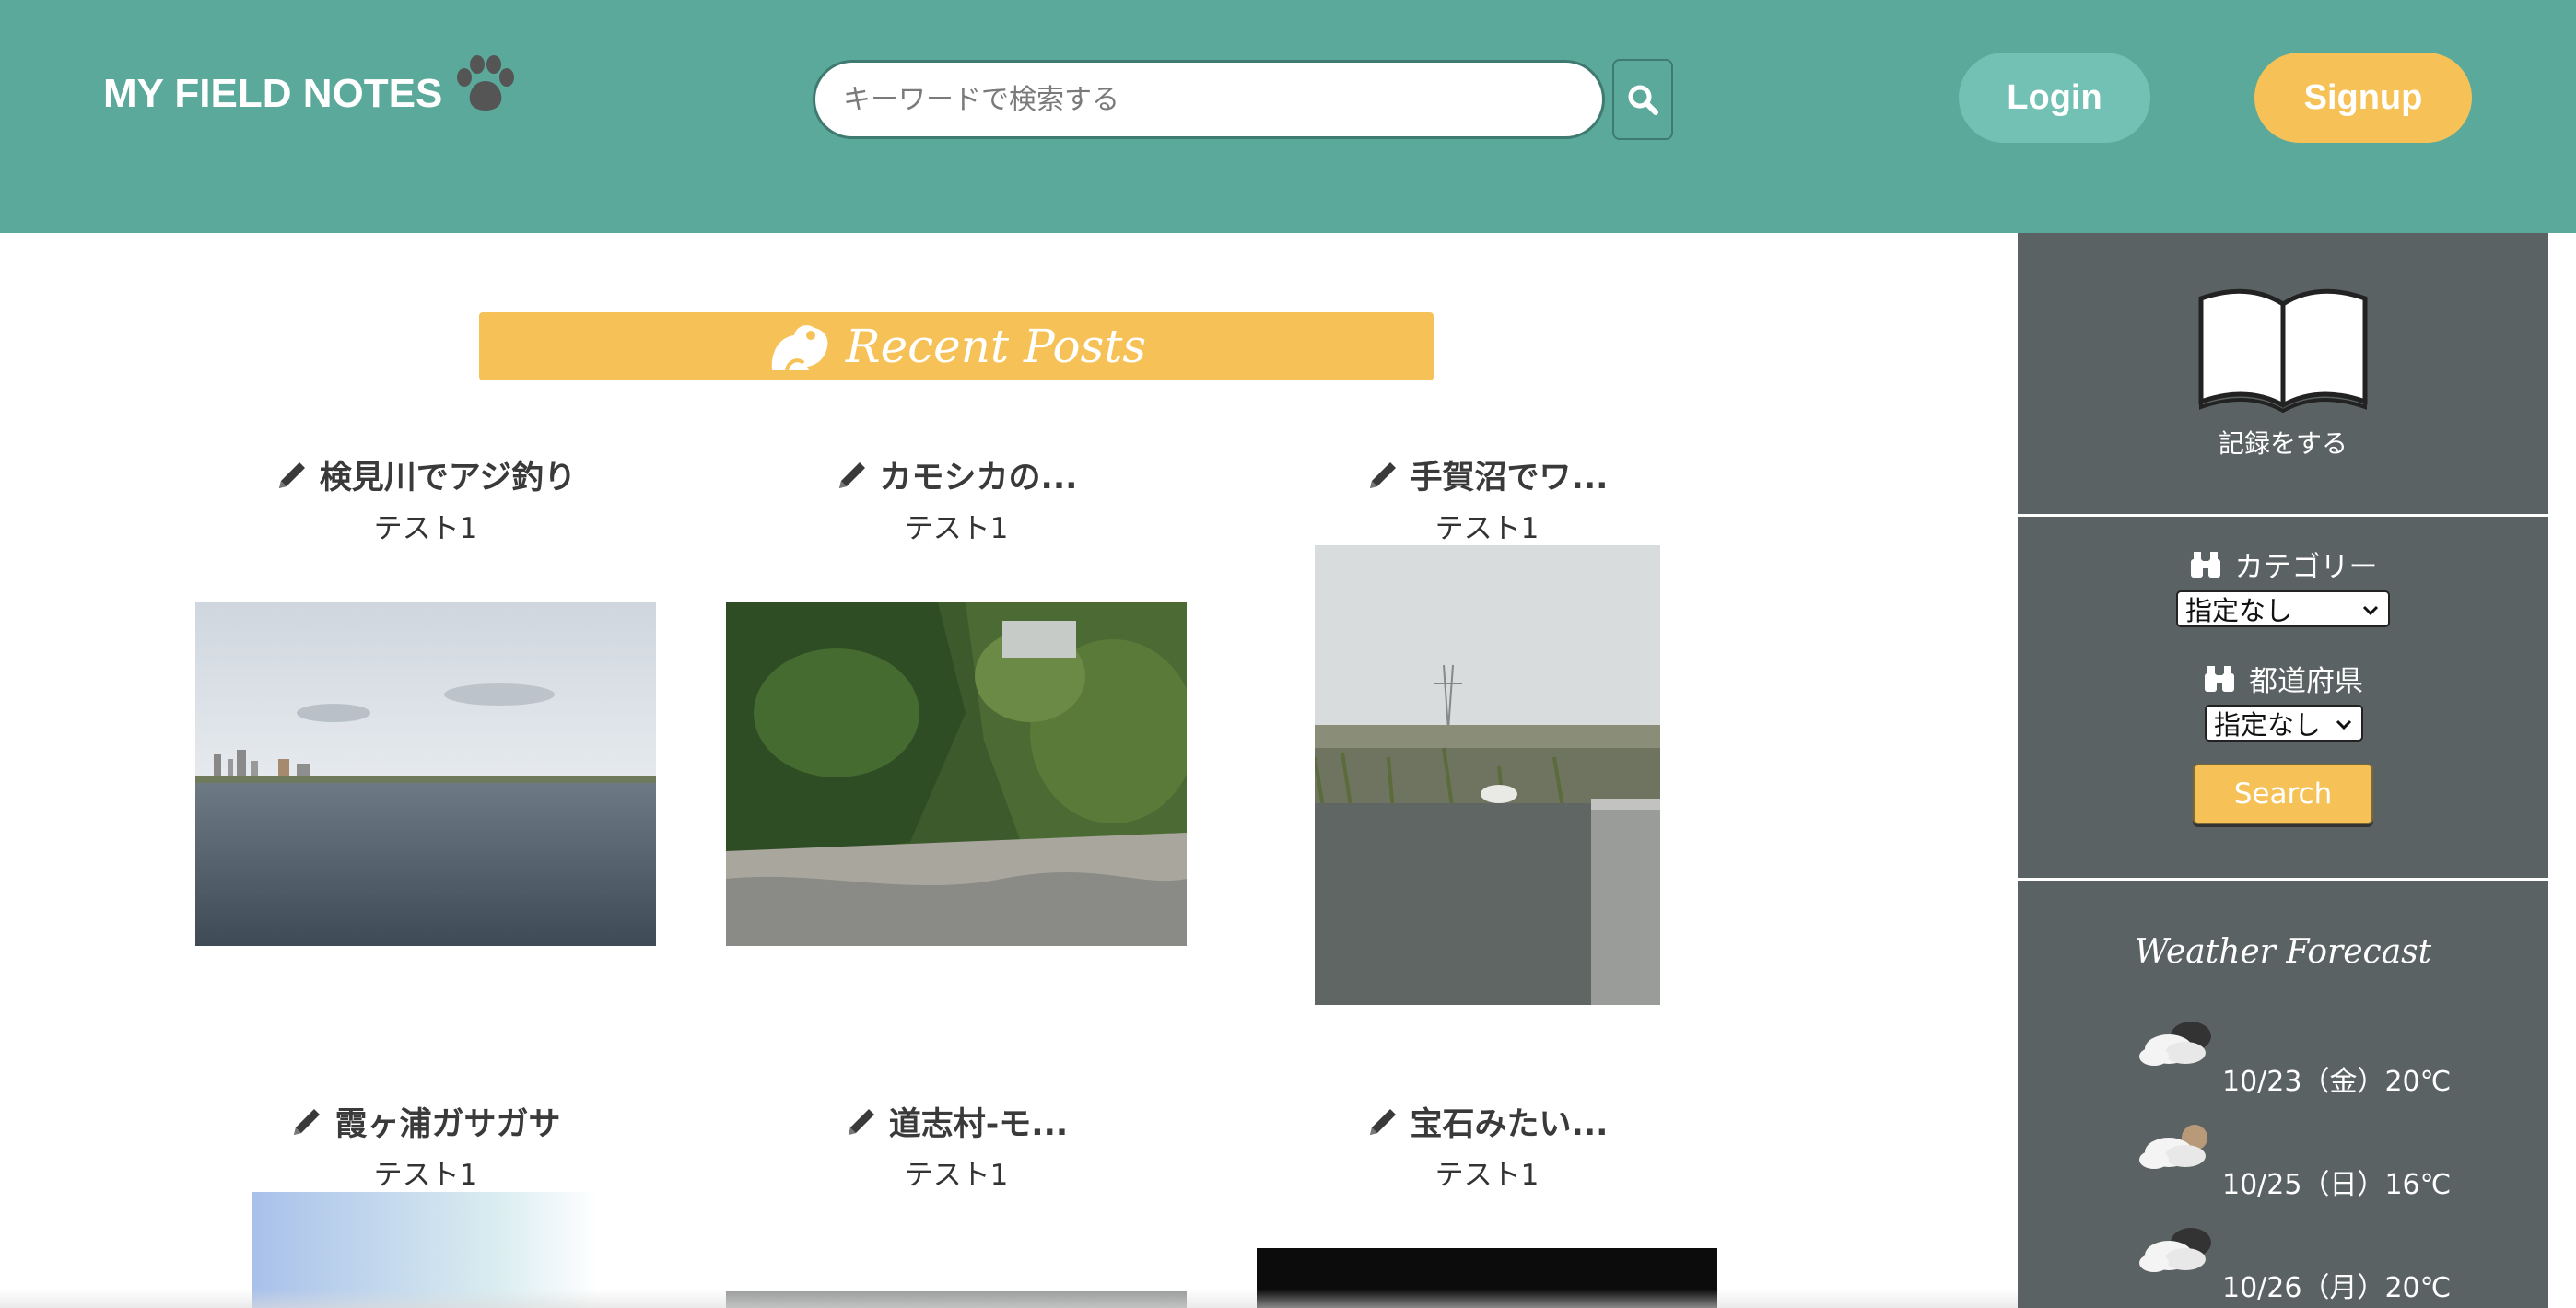  Describe the element at coordinates (799, 348) in the screenshot. I see `frog-icon` at that location.